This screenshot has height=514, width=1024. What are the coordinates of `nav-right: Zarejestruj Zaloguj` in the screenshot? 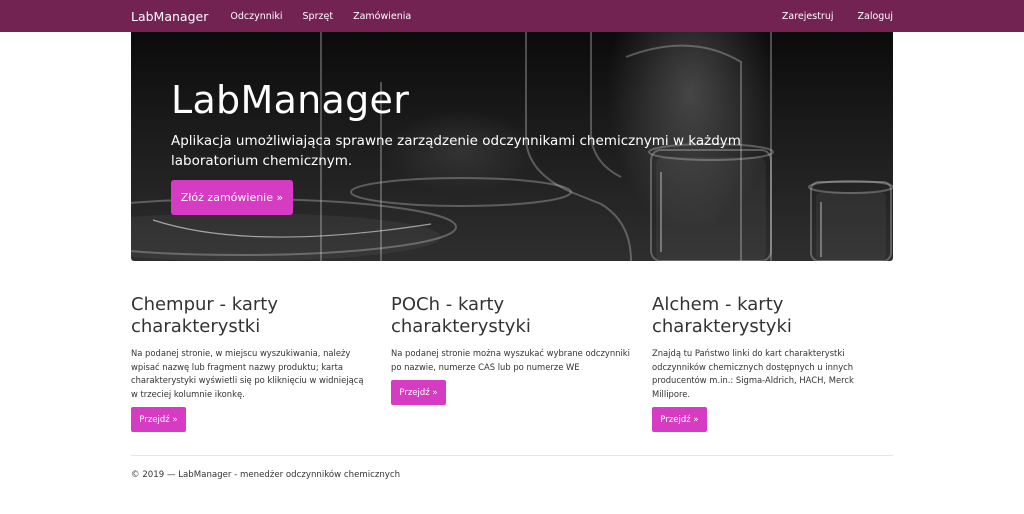 It's located at (825, 16).